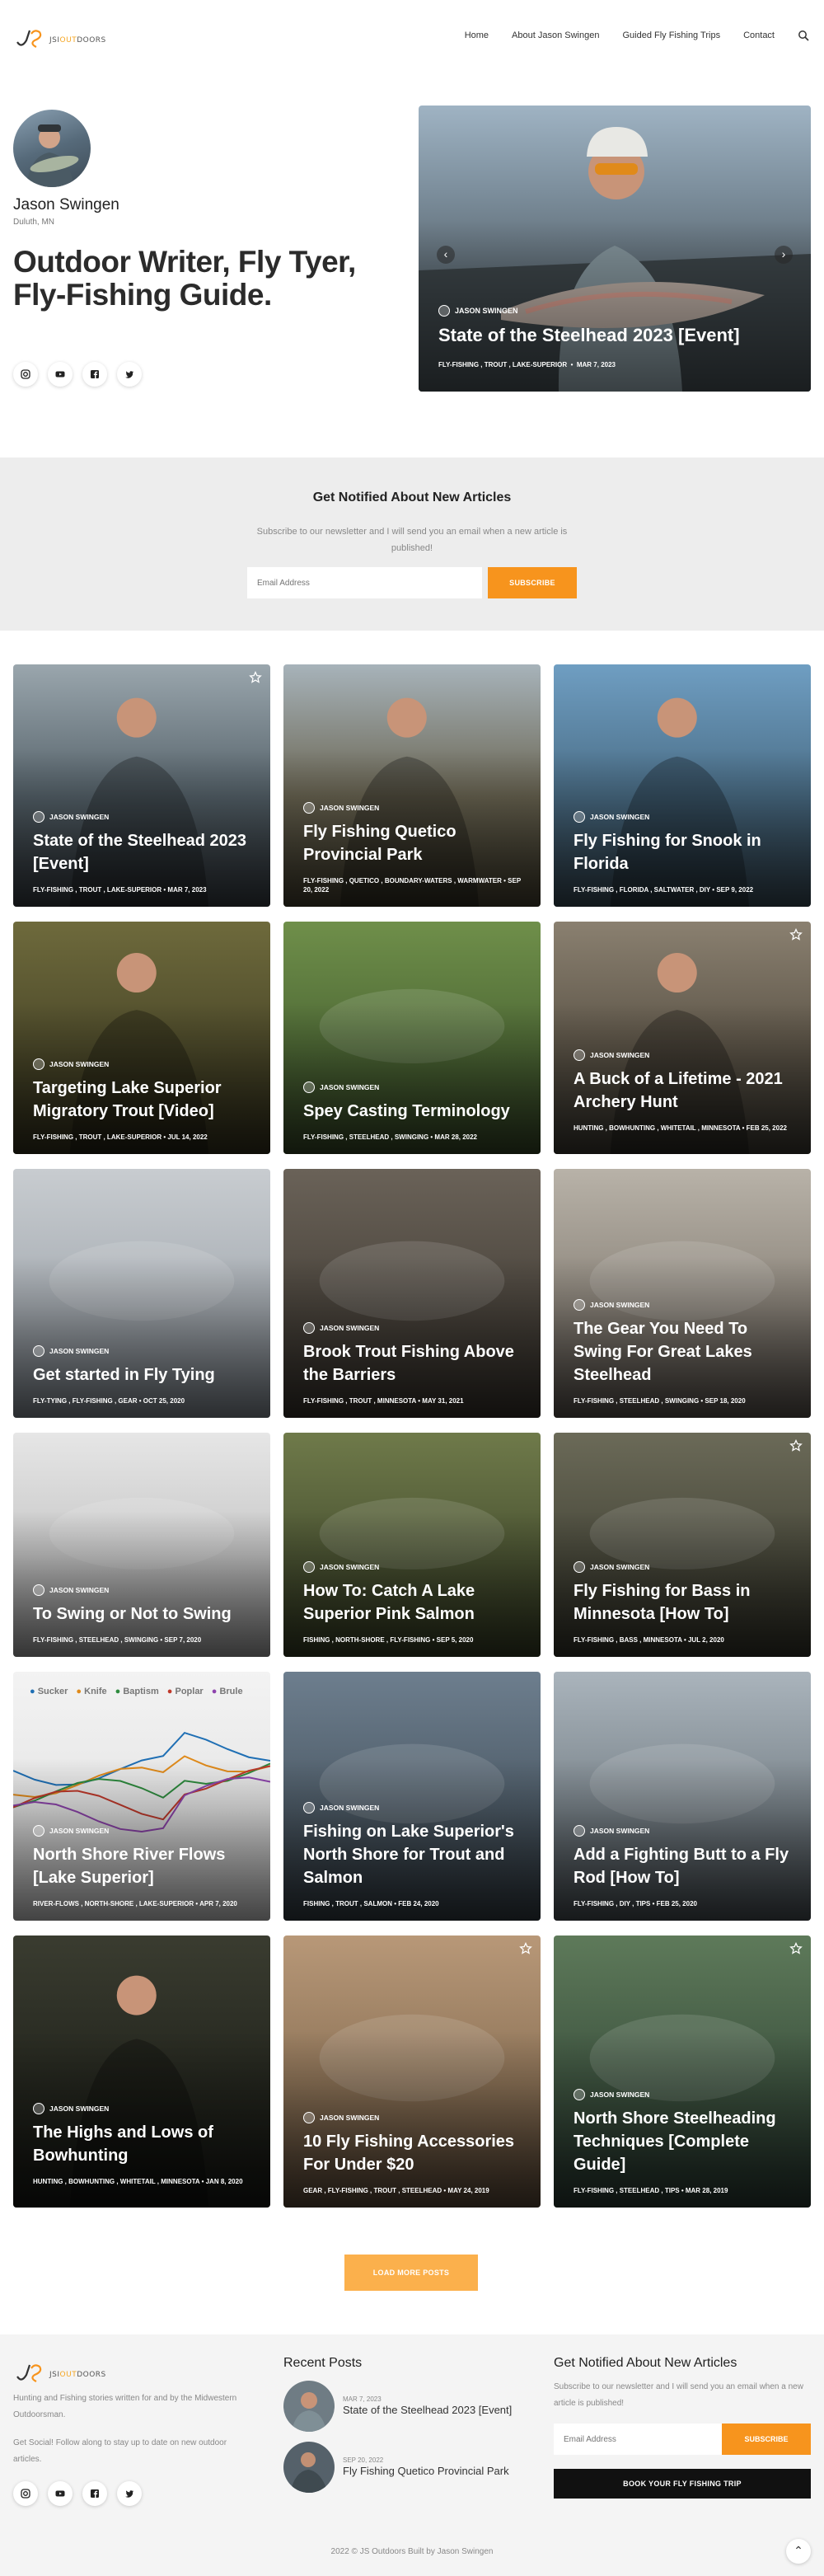 This screenshot has height=2576, width=824. I want to click on footer-youtube-icon, so click(60, 2493).